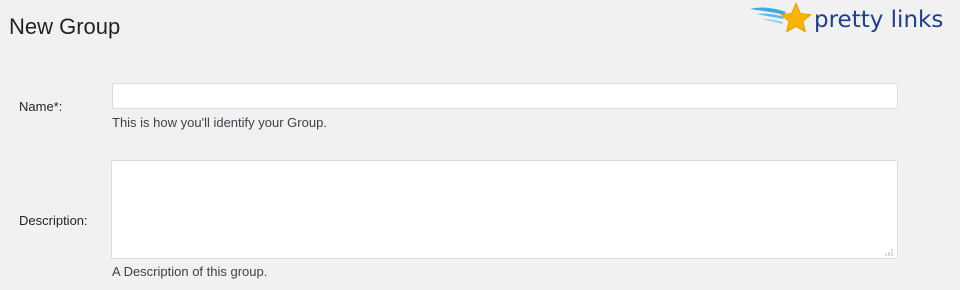  What do you see at coordinates (889, 252) in the screenshot?
I see `resize-handle-icon` at bounding box center [889, 252].